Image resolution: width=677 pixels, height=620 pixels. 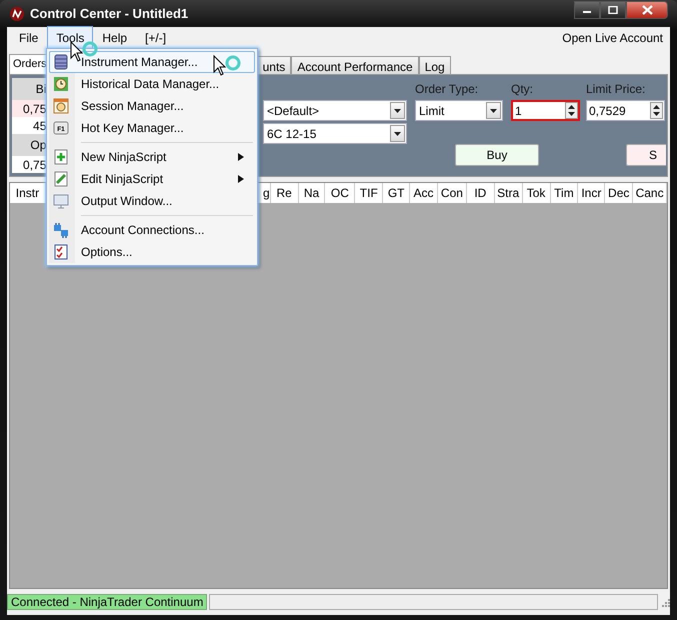 I want to click on bid-price: 0,75, so click(x=29, y=108).